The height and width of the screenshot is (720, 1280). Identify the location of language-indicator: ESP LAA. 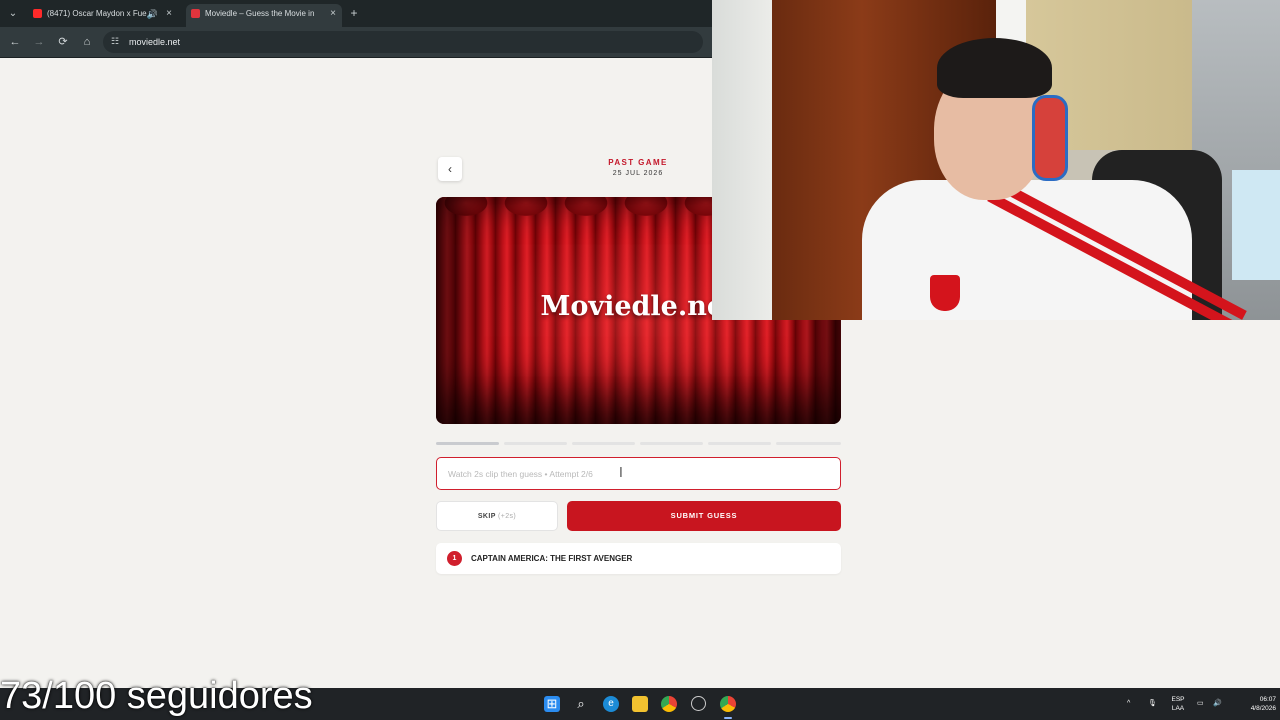
(1178, 704).